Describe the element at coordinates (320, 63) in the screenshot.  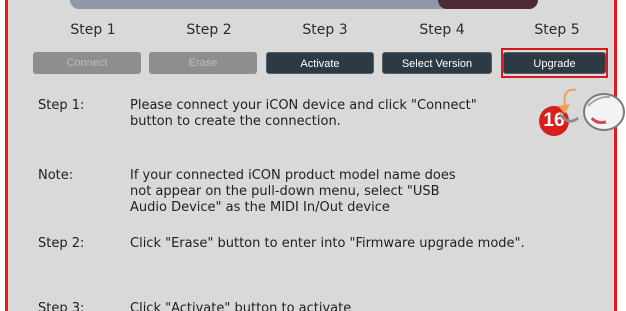
I see `activate-button: Activate` at that location.